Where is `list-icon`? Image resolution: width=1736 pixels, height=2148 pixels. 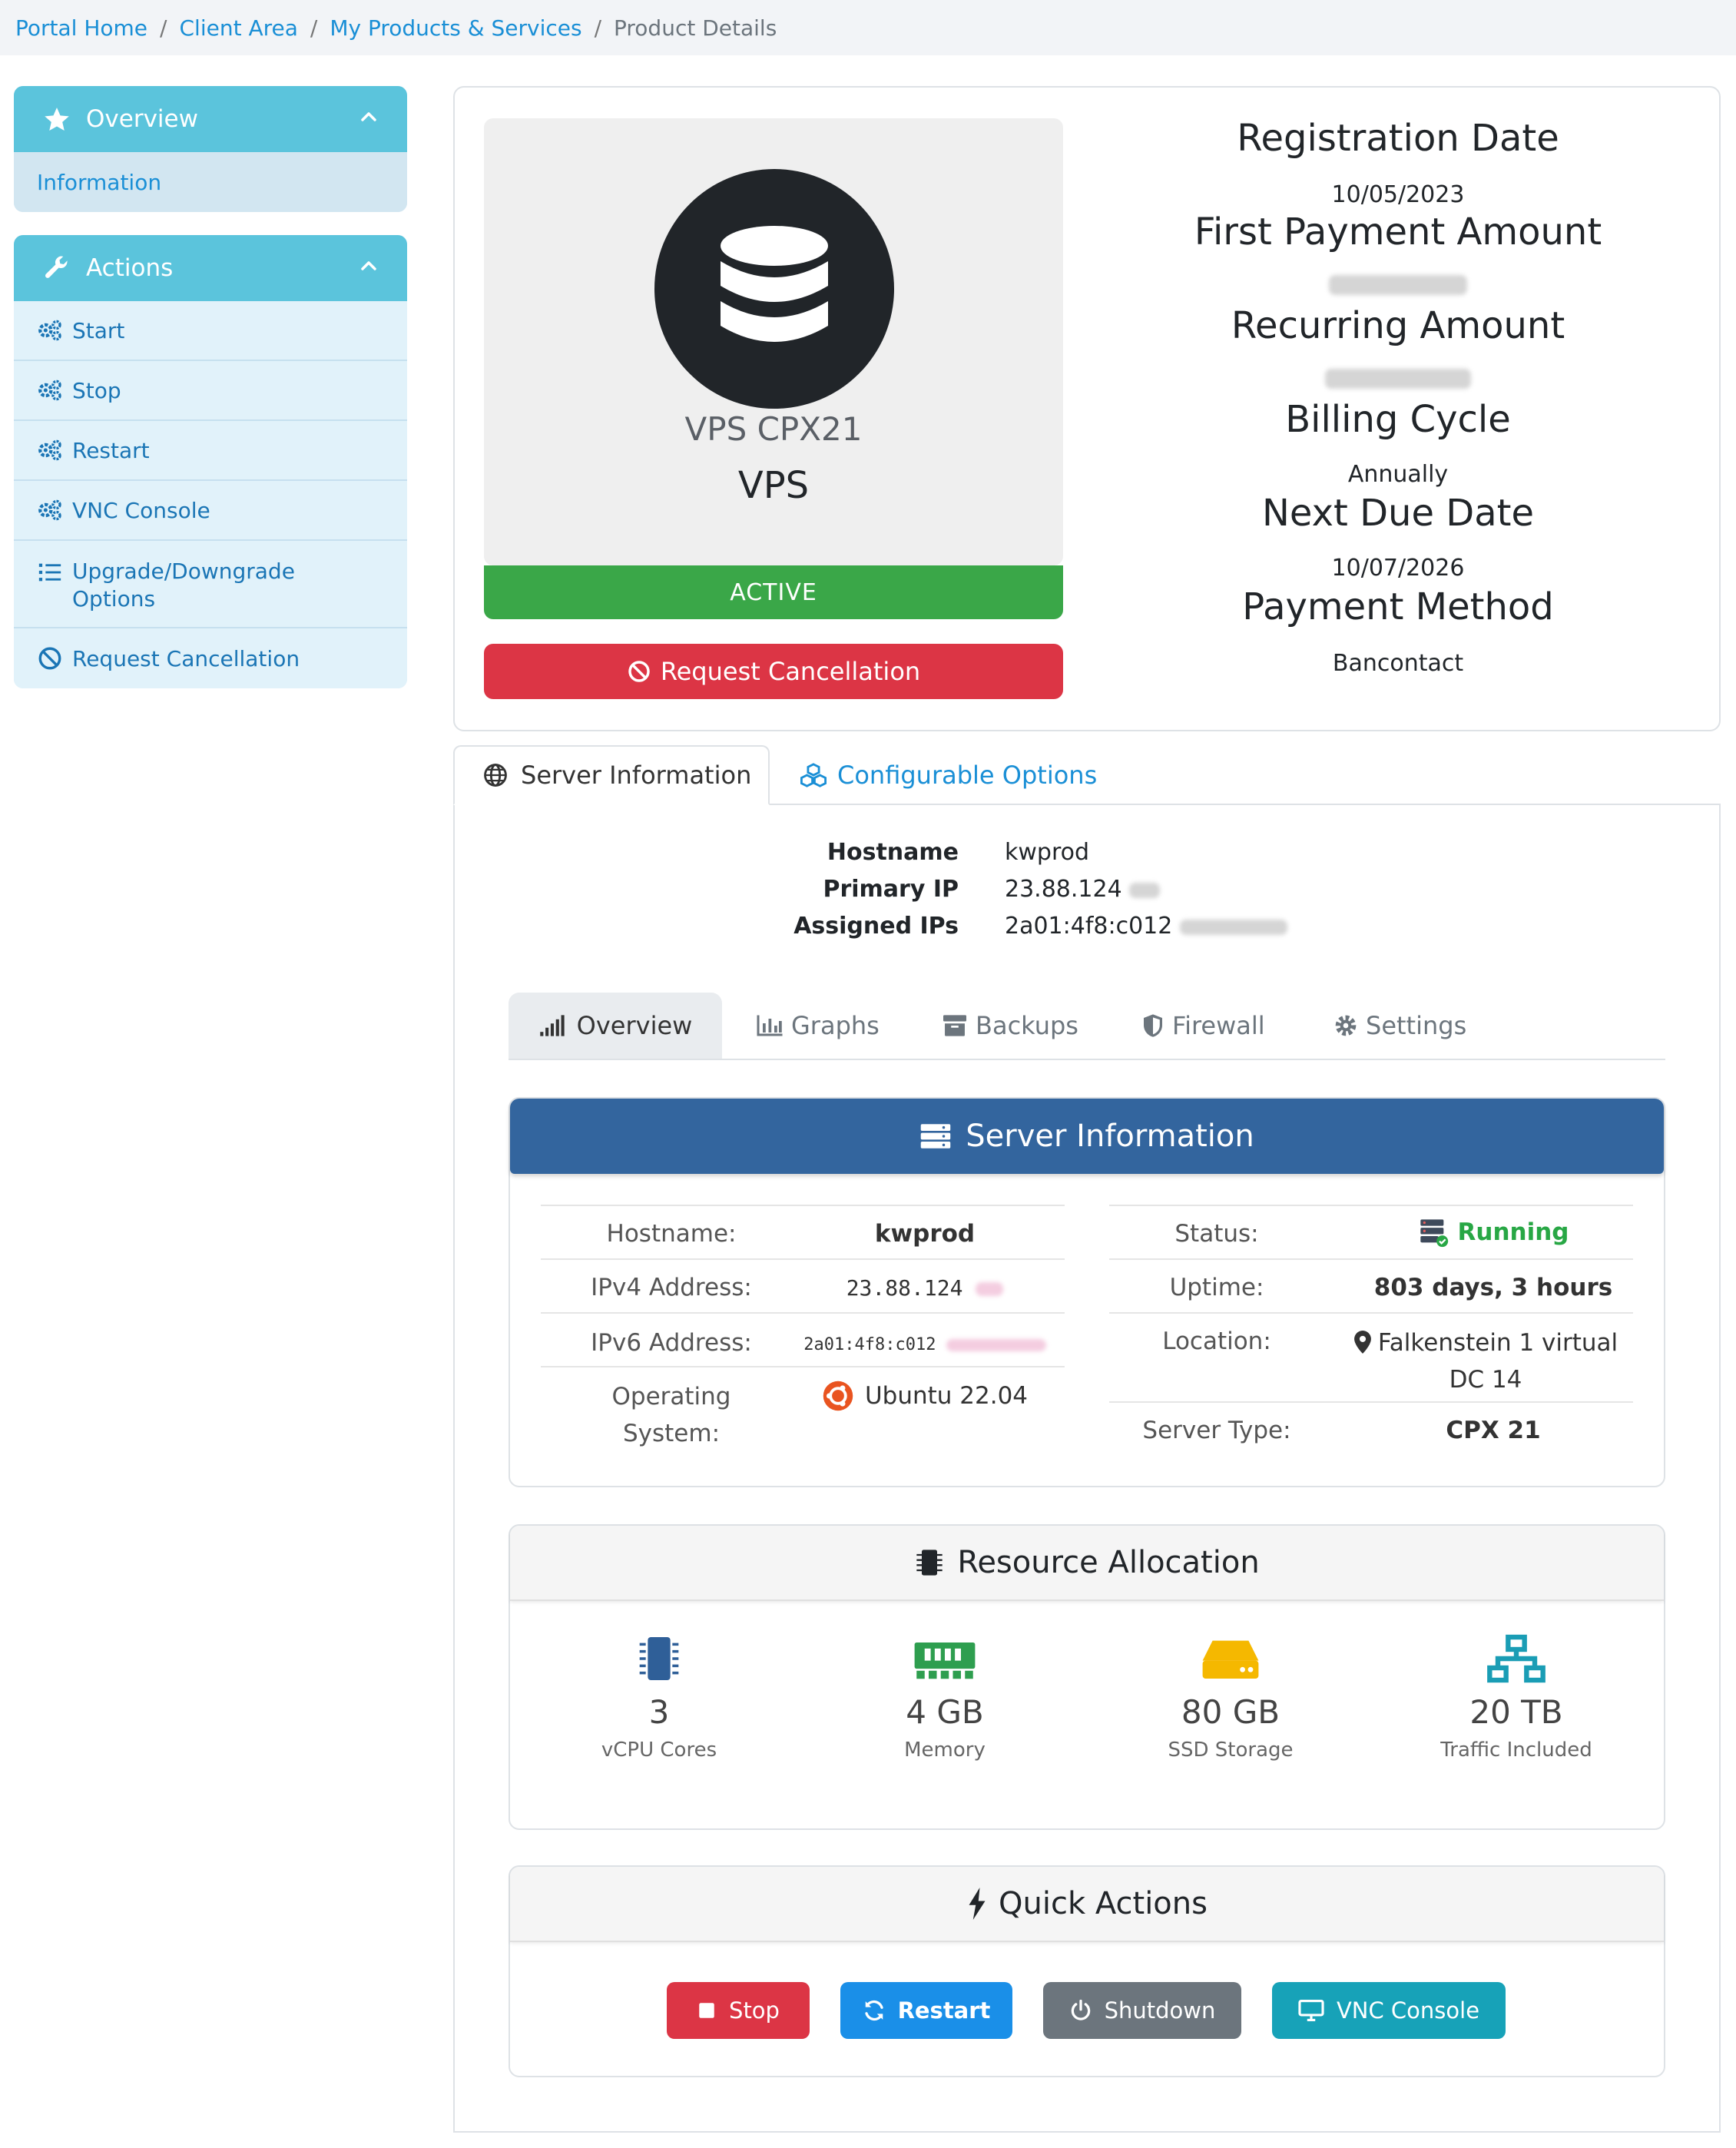 list-icon is located at coordinates (50, 572).